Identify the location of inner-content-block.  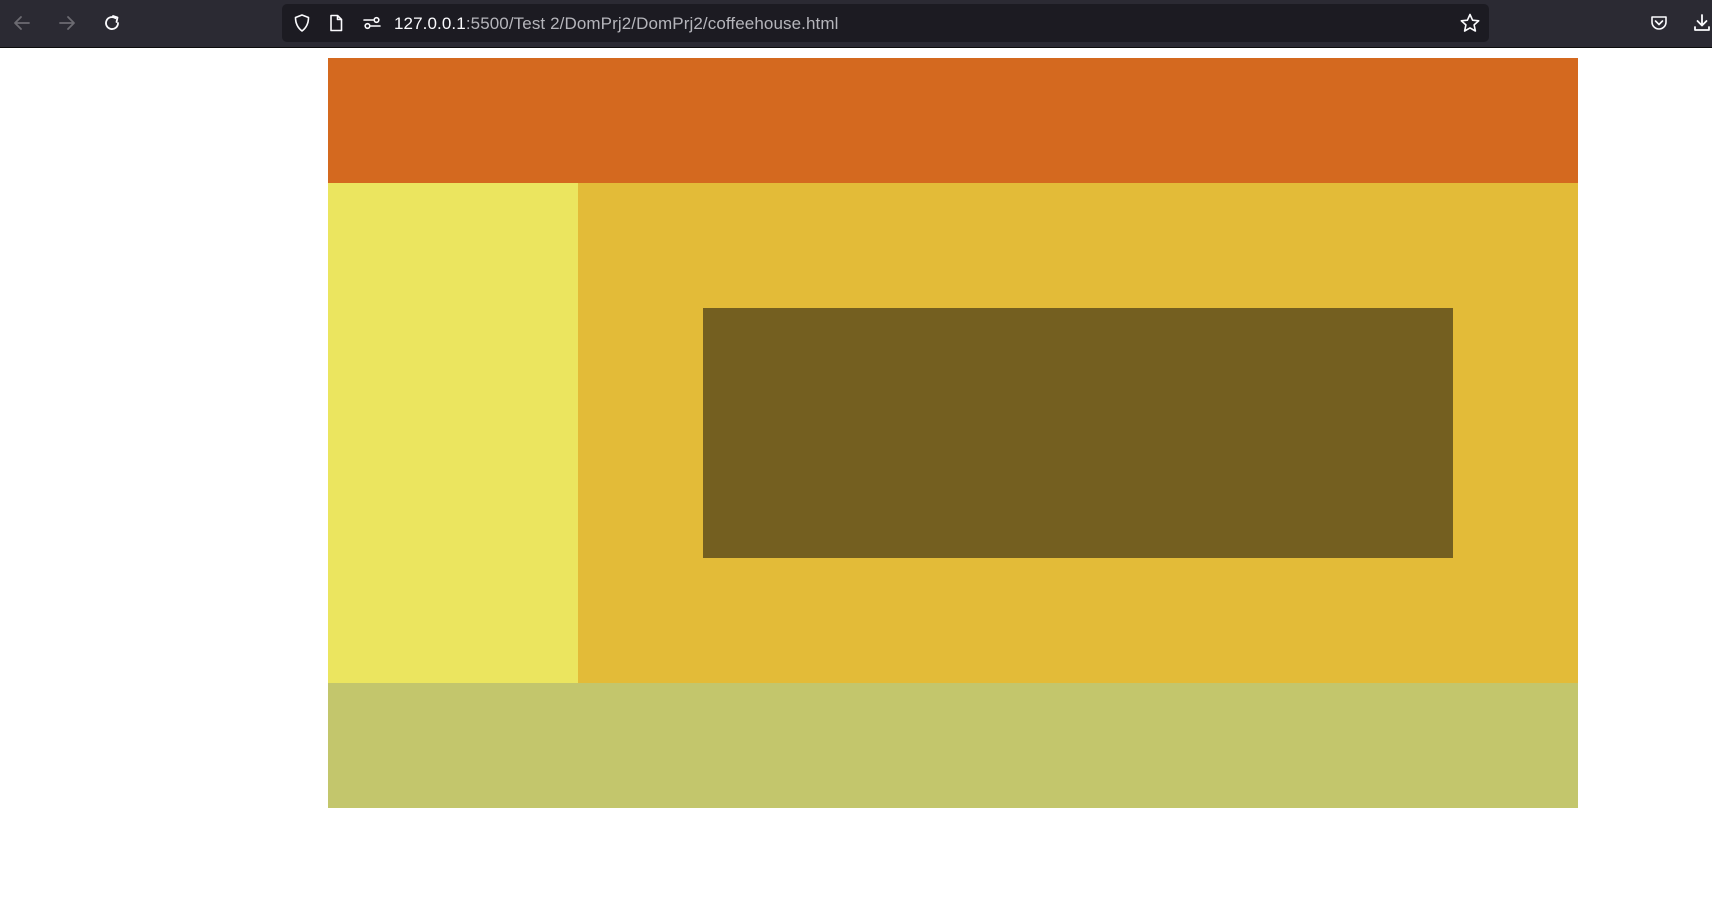
(1078, 433).